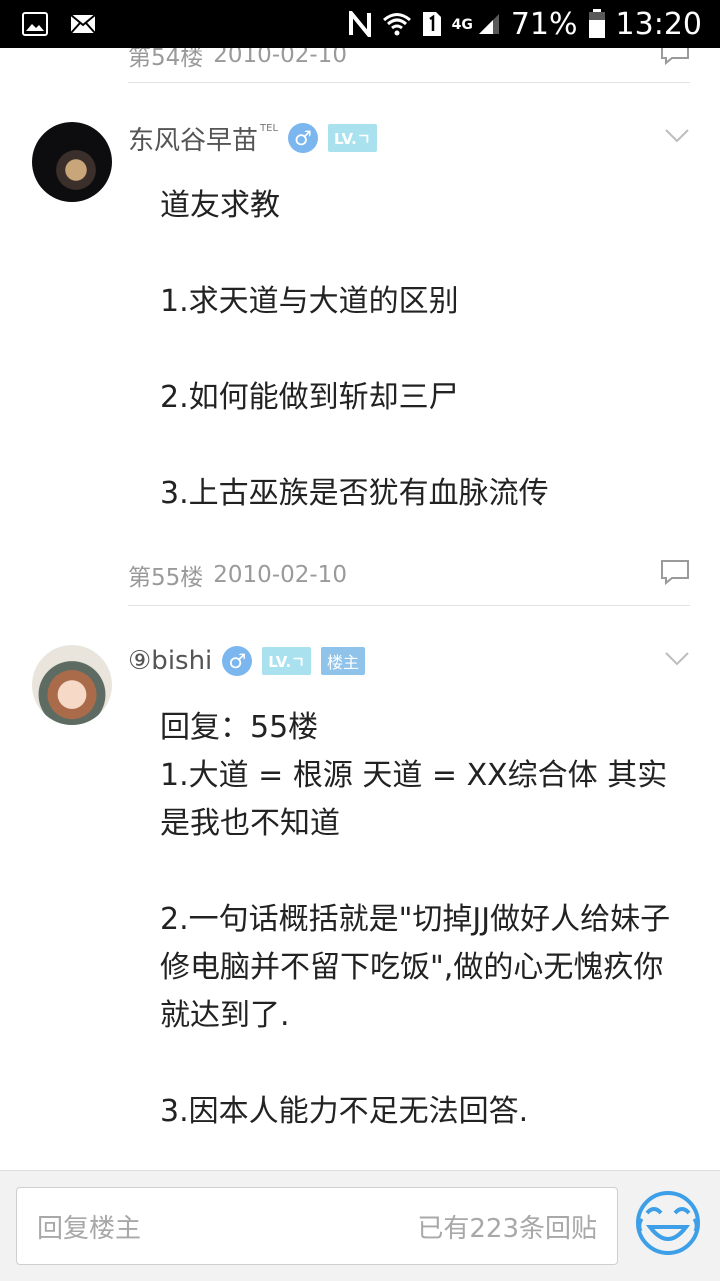 The image size is (720, 1281). What do you see at coordinates (309, 301) in the screenshot?
I see `post-paragraph: 1.求天道与大道的区别` at bounding box center [309, 301].